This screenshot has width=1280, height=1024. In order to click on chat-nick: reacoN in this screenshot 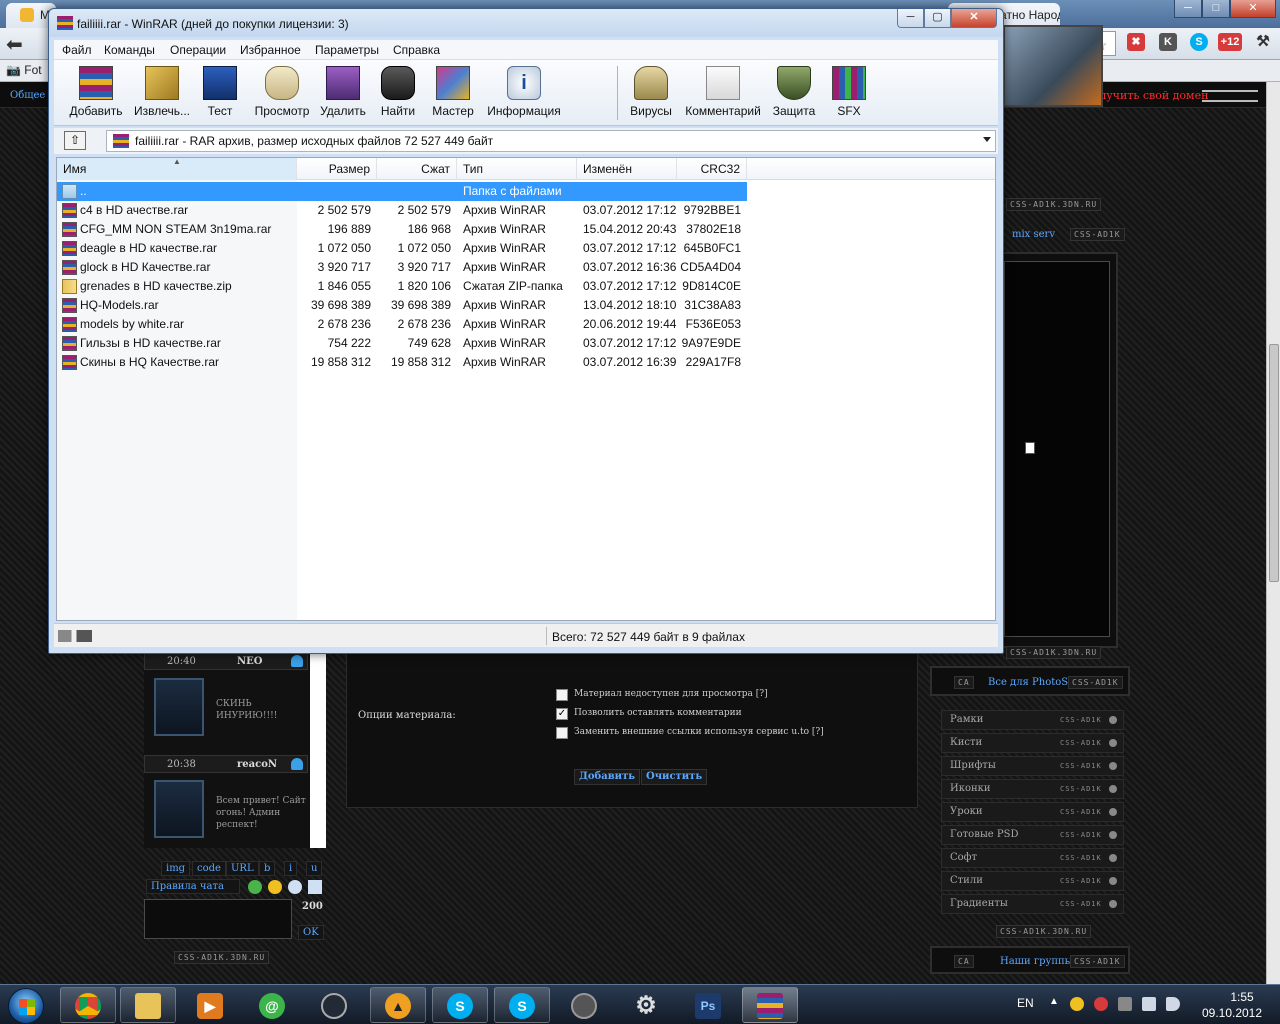, I will do `click(257, 764)`.